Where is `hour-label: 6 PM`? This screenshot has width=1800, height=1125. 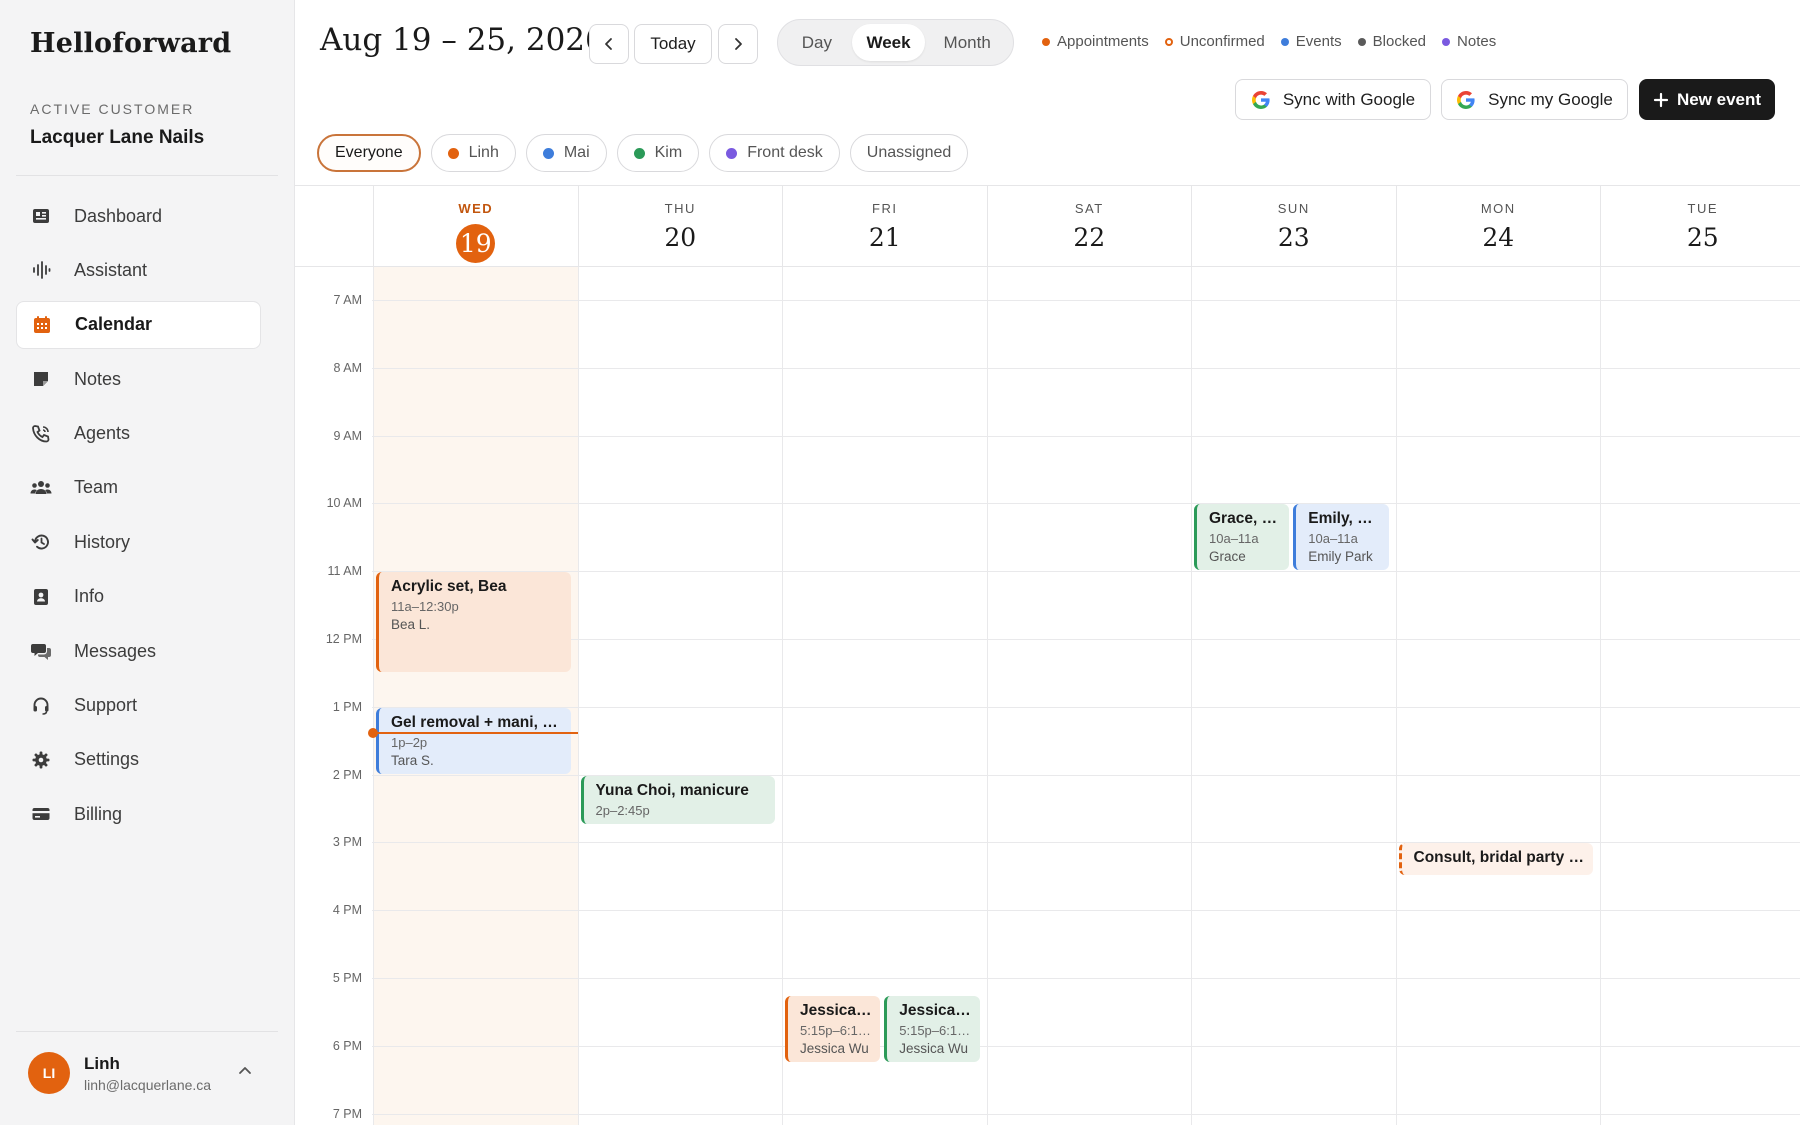 hour-label: 6 PM is located at coordinates (347, 1045).